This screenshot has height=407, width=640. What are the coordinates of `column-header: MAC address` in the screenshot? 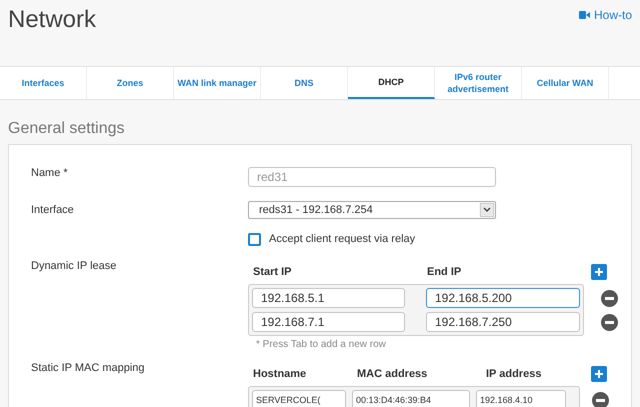 It's located at (392, 374).